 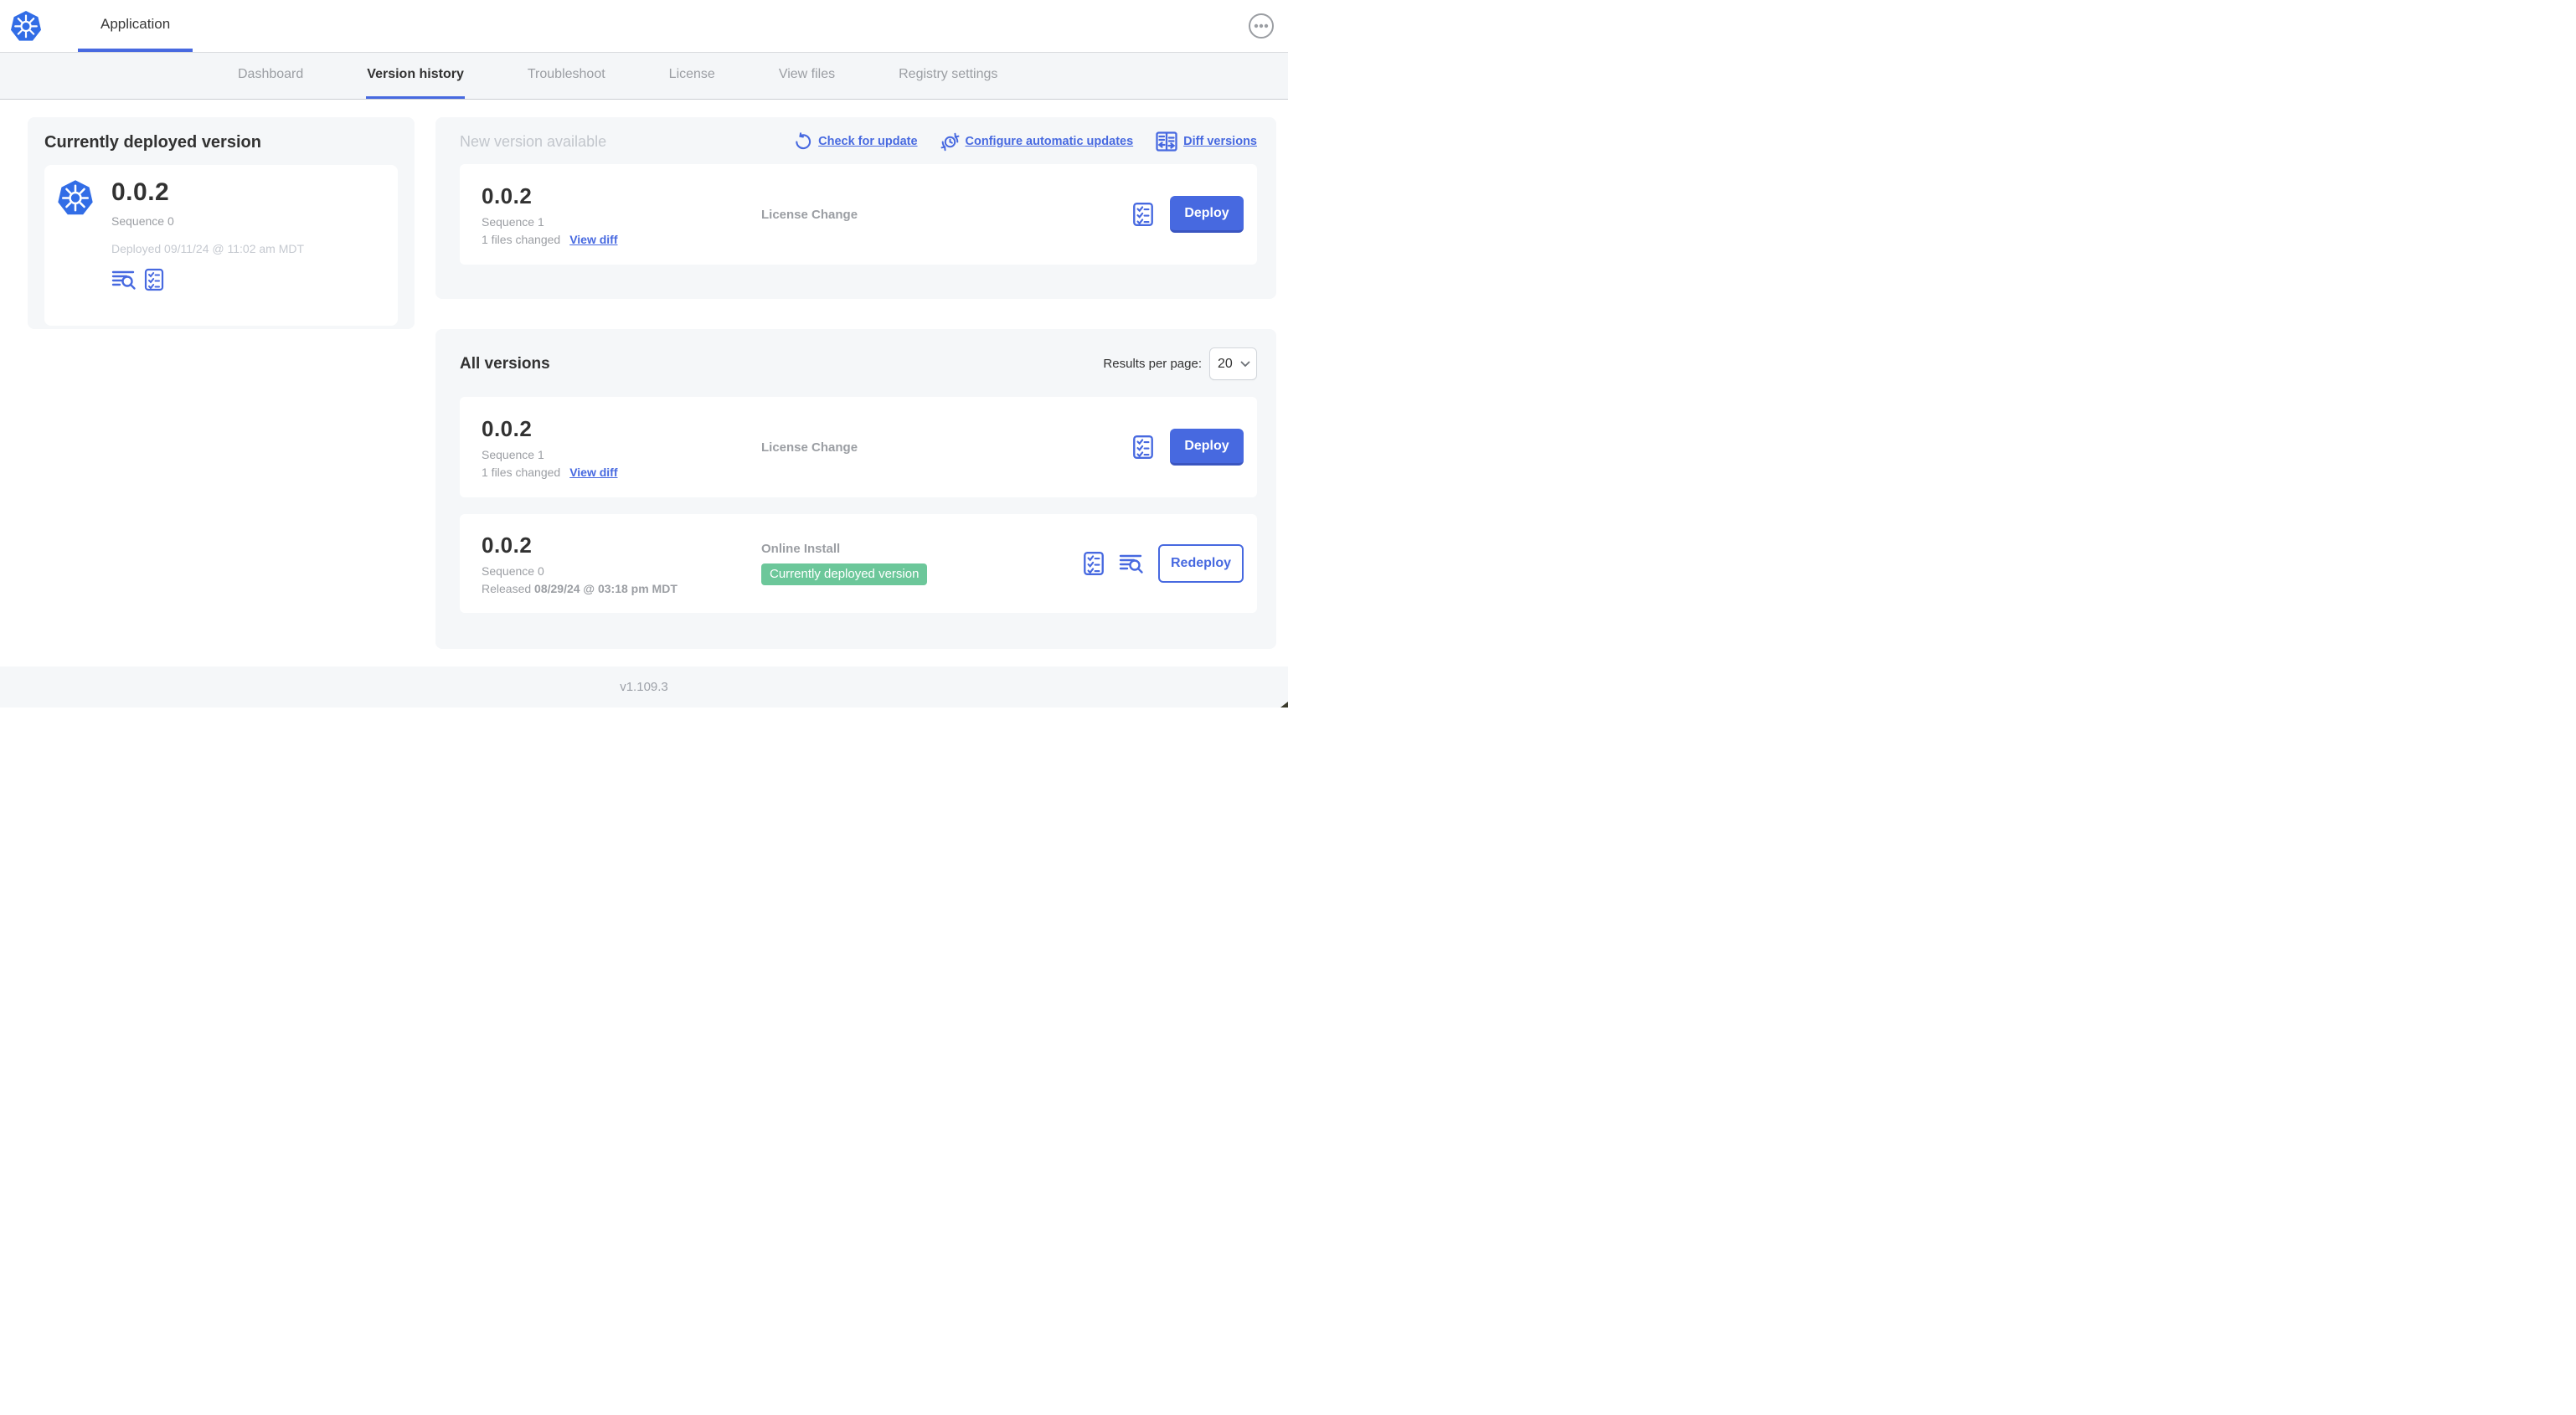 What do you see at coordinates (142, 221) in the screenshot?
I see `deployed-sequence: Sequence 0` at bounding box center [142, 221].